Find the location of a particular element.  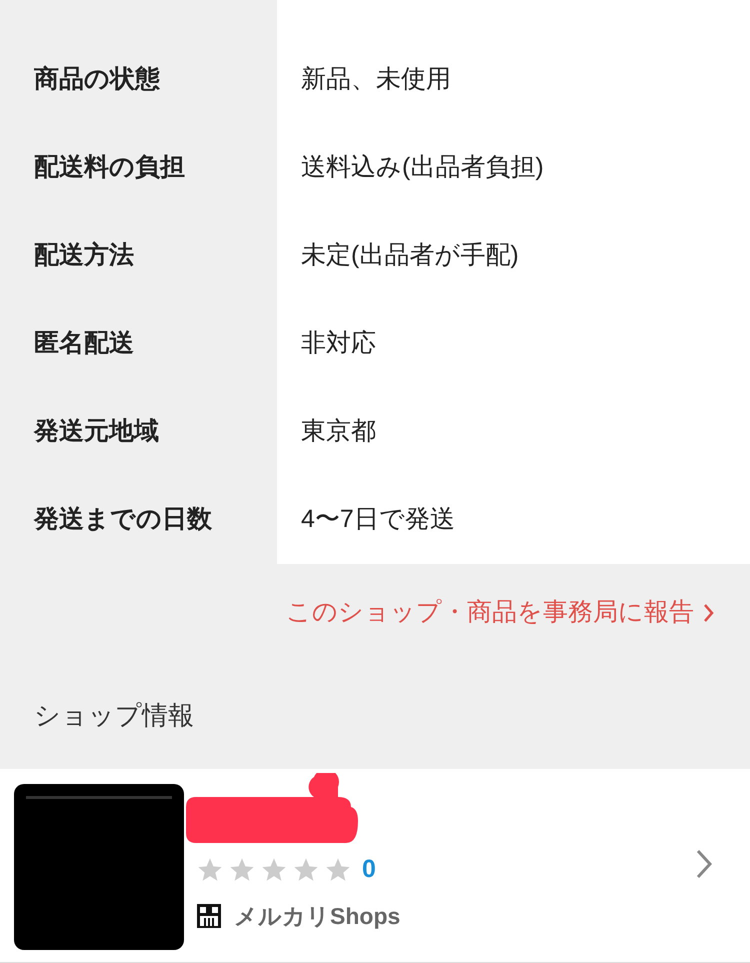

detail-label: 発送元地域 is located at coordinates (96, 432).